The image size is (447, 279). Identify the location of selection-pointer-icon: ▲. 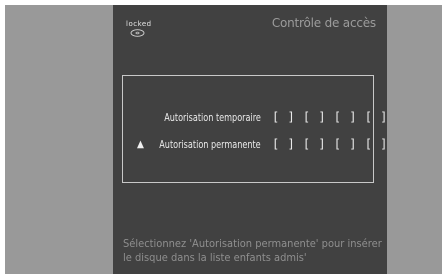
(140, 144).